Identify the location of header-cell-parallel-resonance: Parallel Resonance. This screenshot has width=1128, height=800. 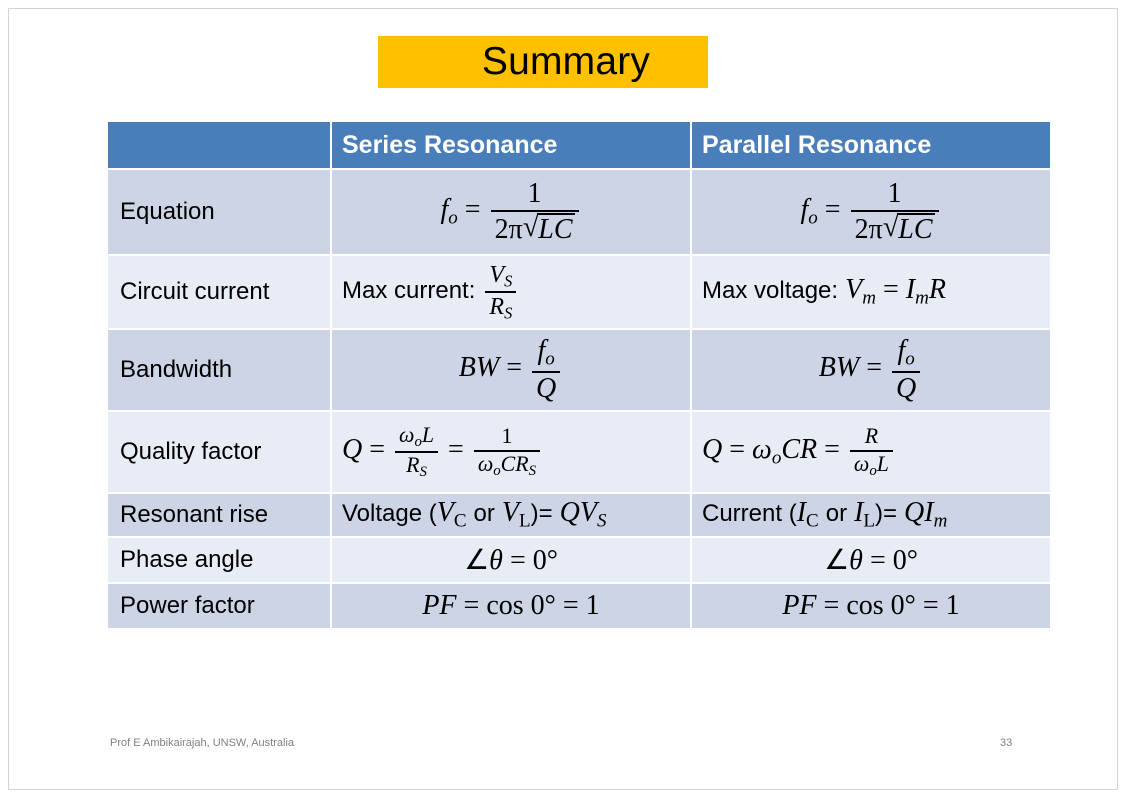
(871, 145).